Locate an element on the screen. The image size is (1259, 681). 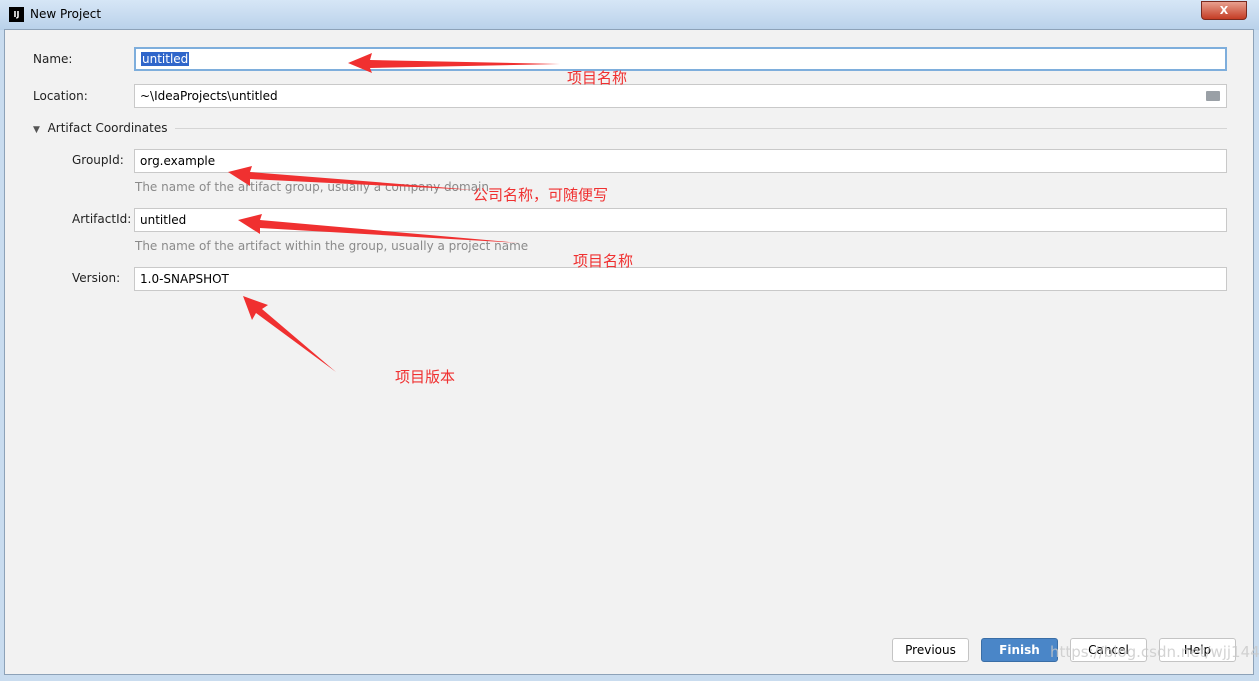
arrow-name is located at coordinates (454, 63).